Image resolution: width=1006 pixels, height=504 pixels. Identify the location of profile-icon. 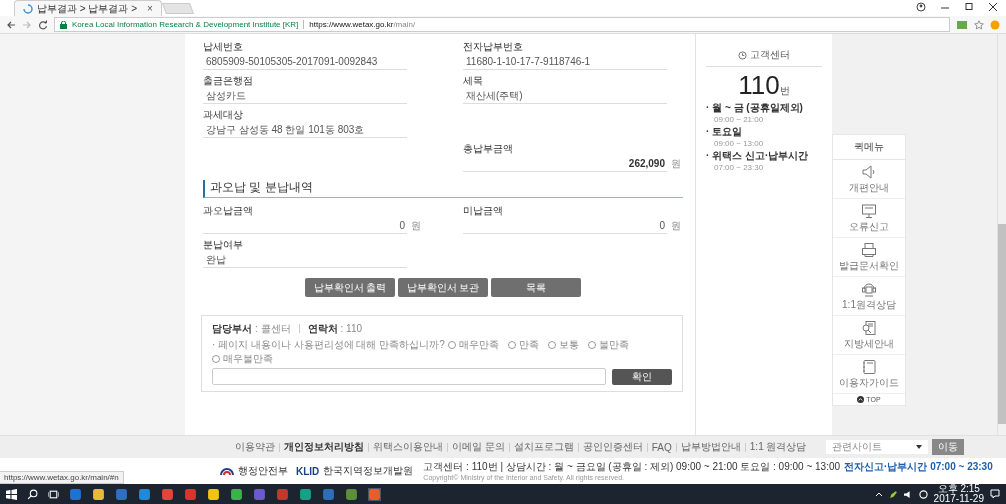
(921, 6).